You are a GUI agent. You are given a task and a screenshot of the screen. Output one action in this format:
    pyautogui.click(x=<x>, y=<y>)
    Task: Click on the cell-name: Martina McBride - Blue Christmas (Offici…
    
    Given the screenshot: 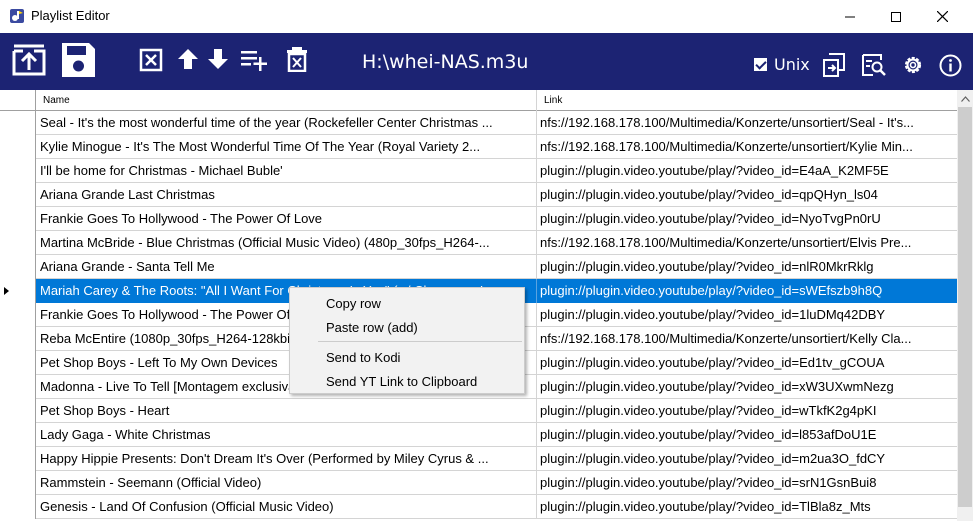 What is the action you would take?
    pyautogui.click(x=286, y=243)
    